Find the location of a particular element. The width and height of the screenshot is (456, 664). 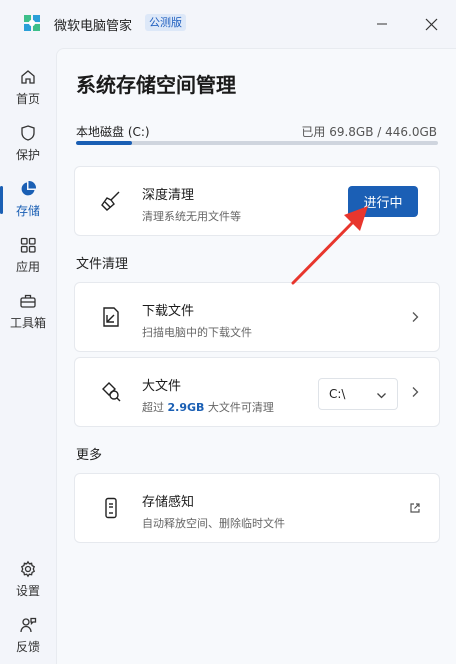

storage-sense-title: 存储感知 is located at coordinates (168, 502).